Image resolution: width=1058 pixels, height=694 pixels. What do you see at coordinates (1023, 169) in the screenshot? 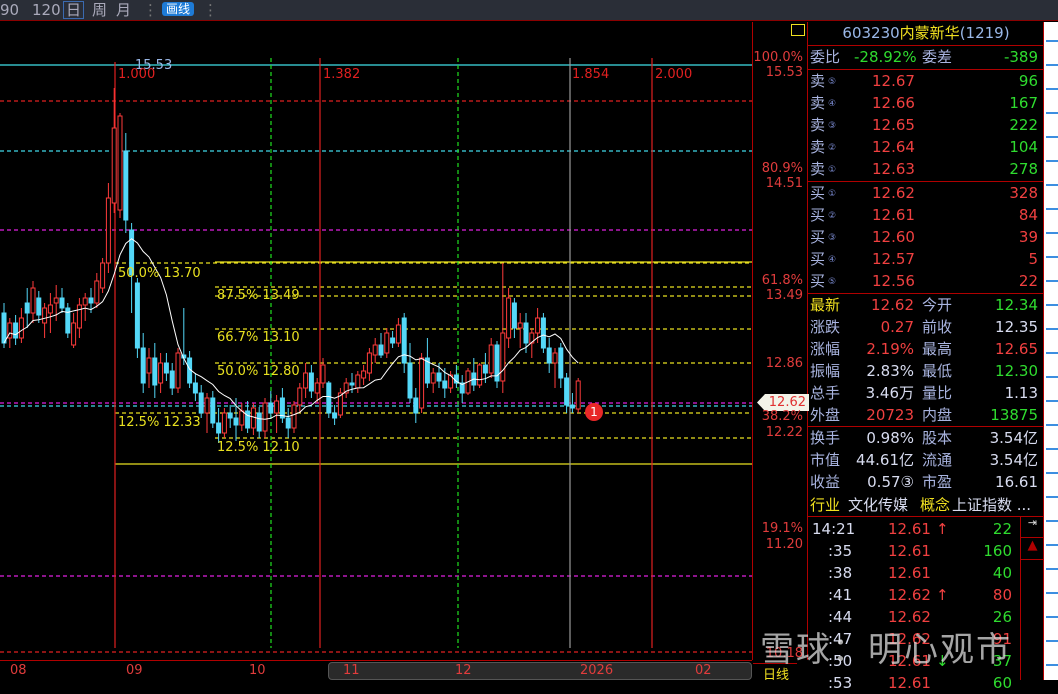
I see `volume: 278` at bounding box center [1023, 169].